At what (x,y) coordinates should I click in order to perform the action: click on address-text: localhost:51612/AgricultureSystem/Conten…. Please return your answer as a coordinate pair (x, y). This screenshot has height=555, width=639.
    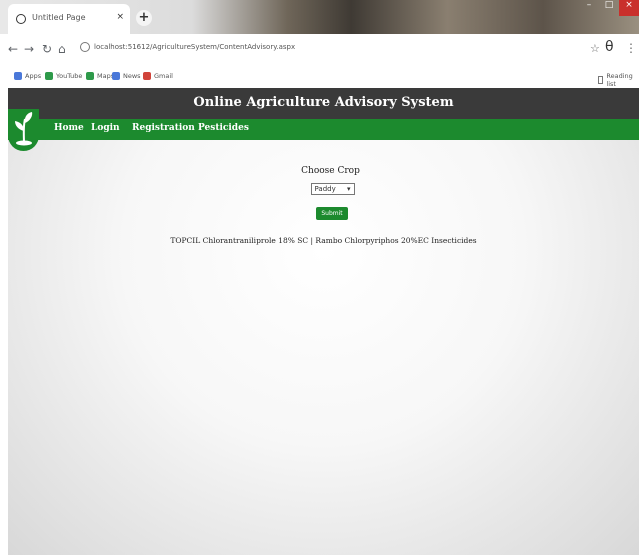
    Looking at the image, I should click on (195, 47).